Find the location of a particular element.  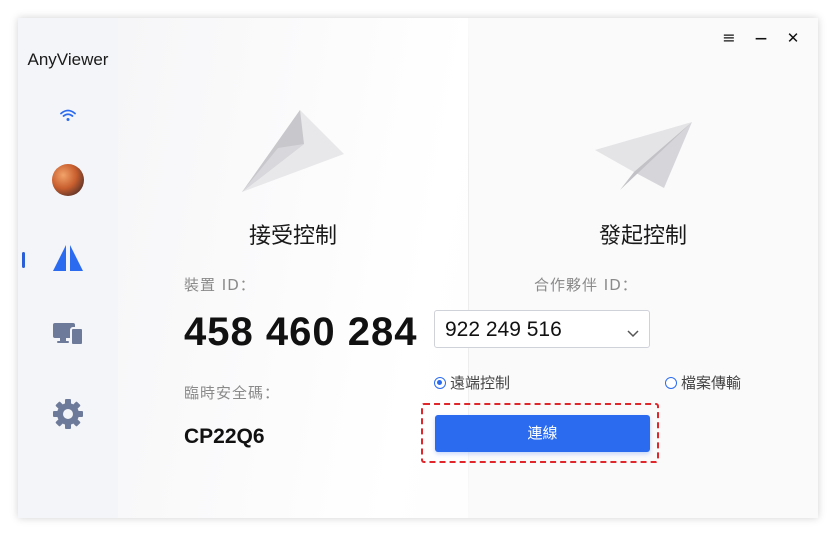

sidebar-item-connection is located at coordinates (68, 116).